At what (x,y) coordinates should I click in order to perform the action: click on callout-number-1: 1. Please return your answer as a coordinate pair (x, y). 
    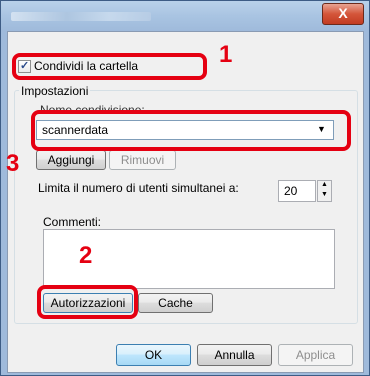
    Looking at the image, I should click on (226, 54).